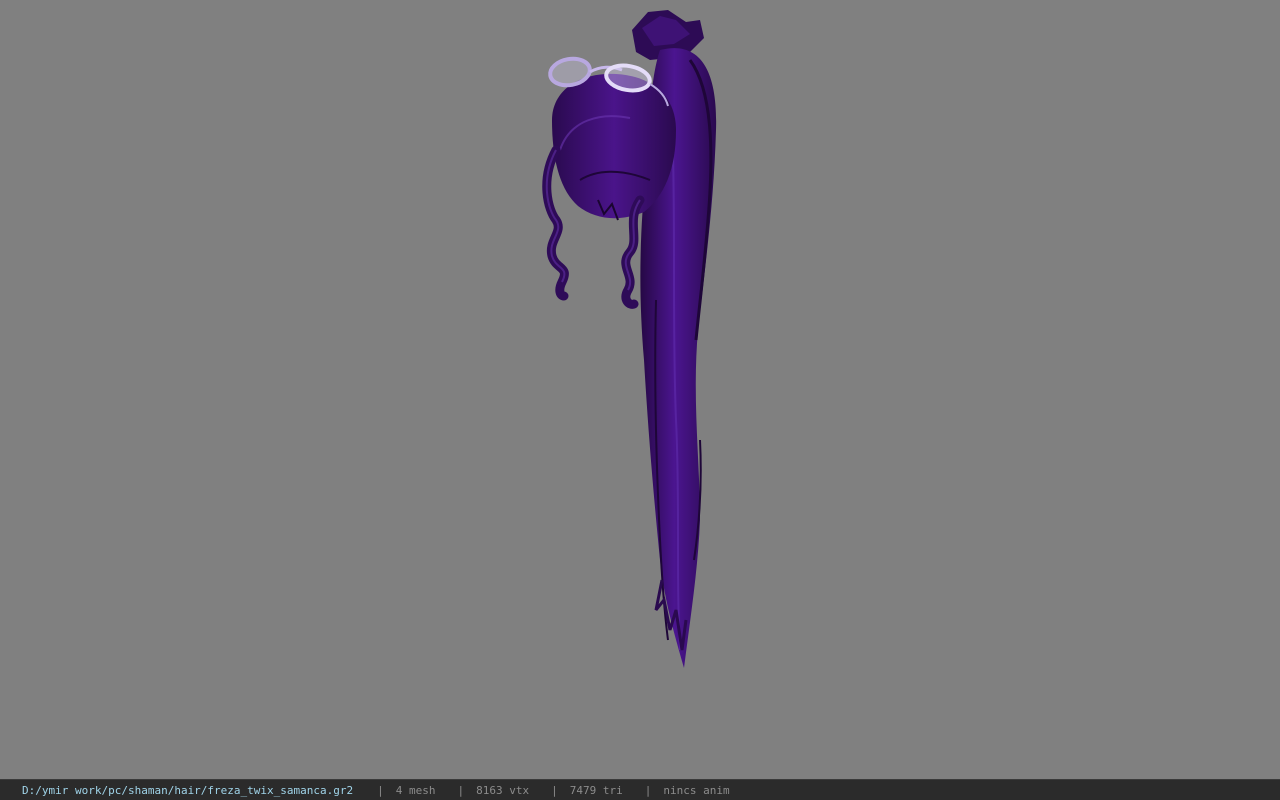  Describe the element at coordinates (415, 790) in the screenshot. I see `mesh-count: 4 mesh` at that location.